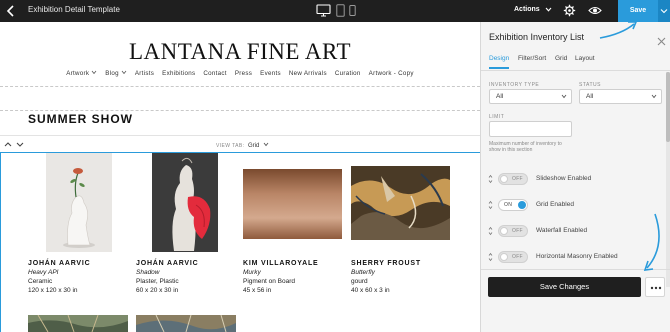  What do you see at coordinates (513, 231) in the screenshot?
I see `waterfall-toggle: OFF` at bounding box center [513, 231].